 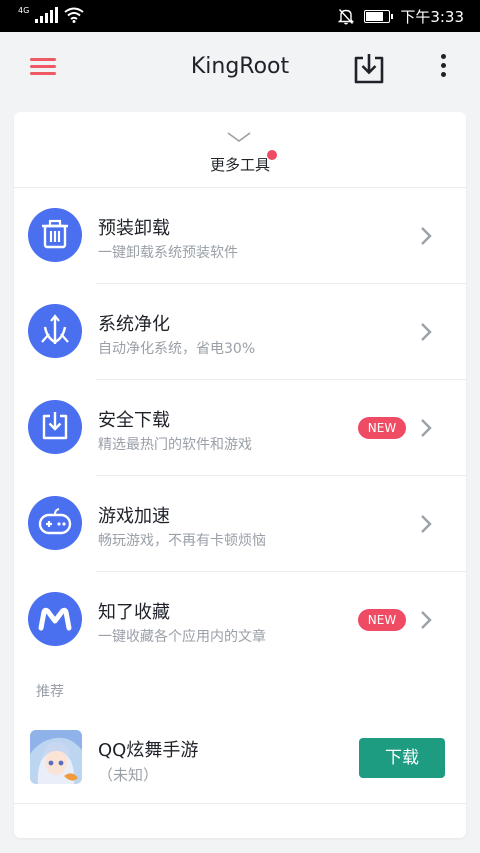 I want to click on tool-subtitle: 精选最热门的软件和游戏, so click(x=175, y=445).